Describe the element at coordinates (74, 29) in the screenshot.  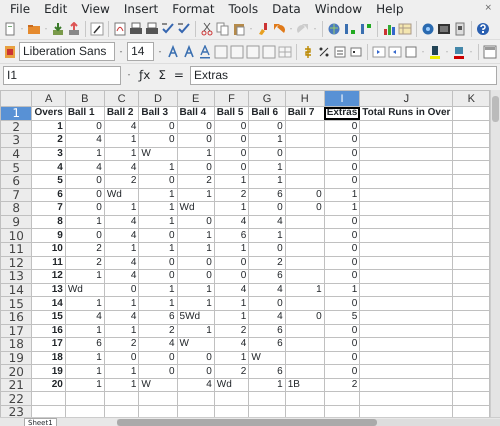
I see `export-icon` at that location.